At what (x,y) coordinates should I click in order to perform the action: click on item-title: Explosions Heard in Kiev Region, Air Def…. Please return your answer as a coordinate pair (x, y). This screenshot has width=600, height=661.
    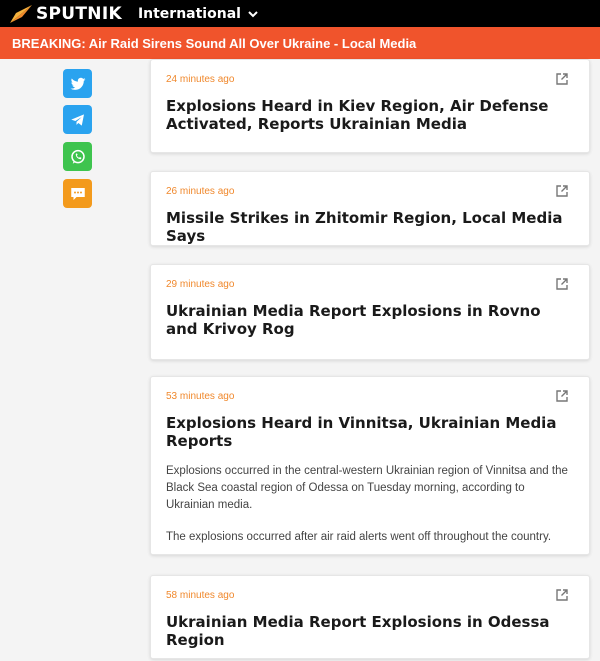
    Looking at the image, I should click on (366, 115).